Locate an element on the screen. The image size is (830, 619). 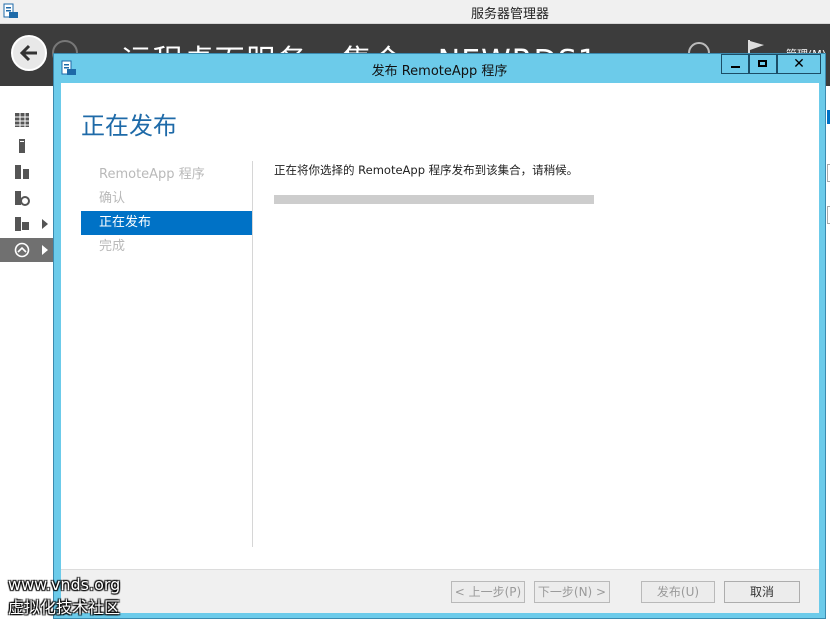
minimize-button is located at coordinates (735, 64).